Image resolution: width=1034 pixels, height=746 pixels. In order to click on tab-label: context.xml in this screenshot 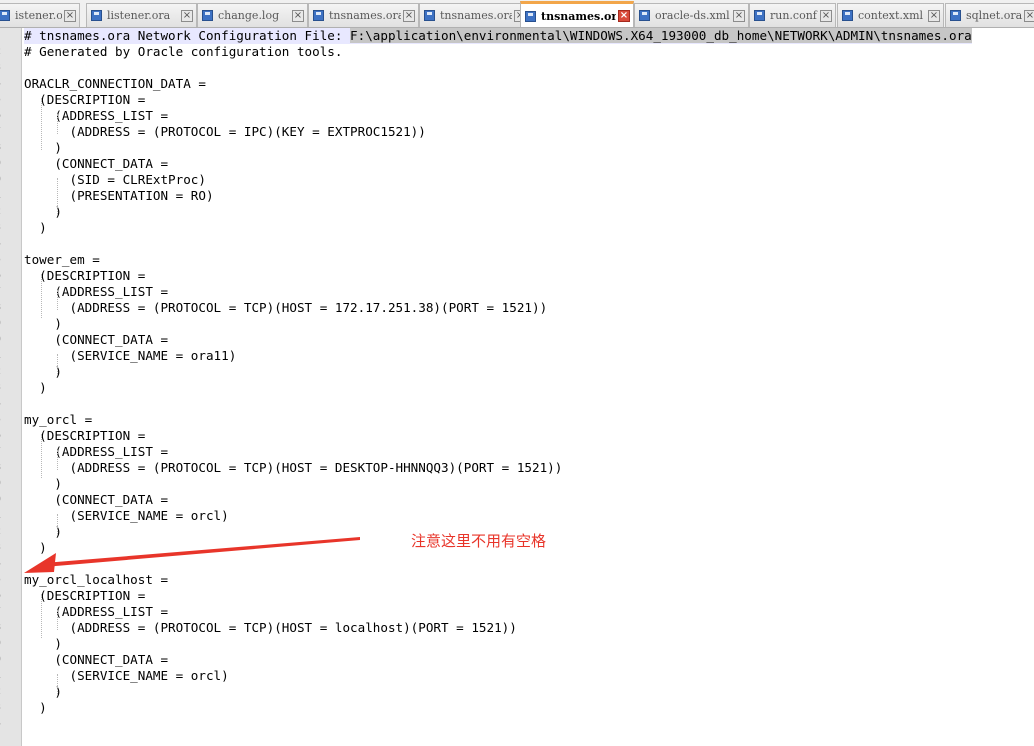, I will do `click(891, 15)`.